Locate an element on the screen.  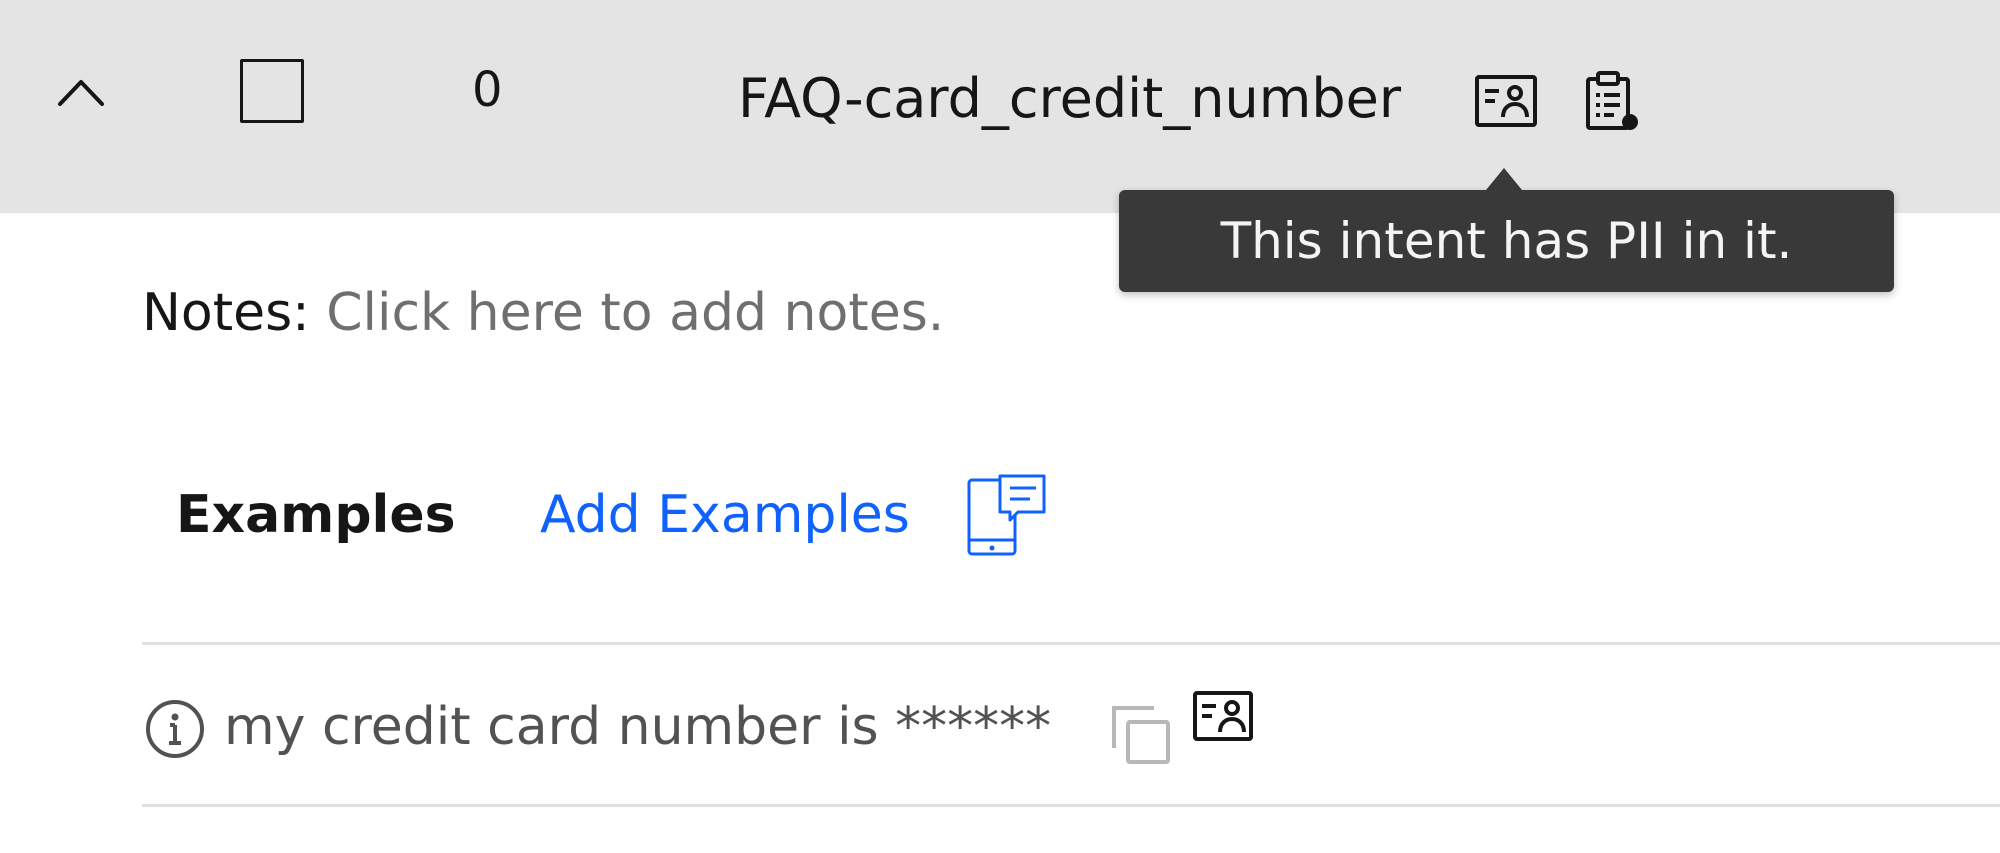
add-examples-link: Add Examples is located at coordinates (725, 515).